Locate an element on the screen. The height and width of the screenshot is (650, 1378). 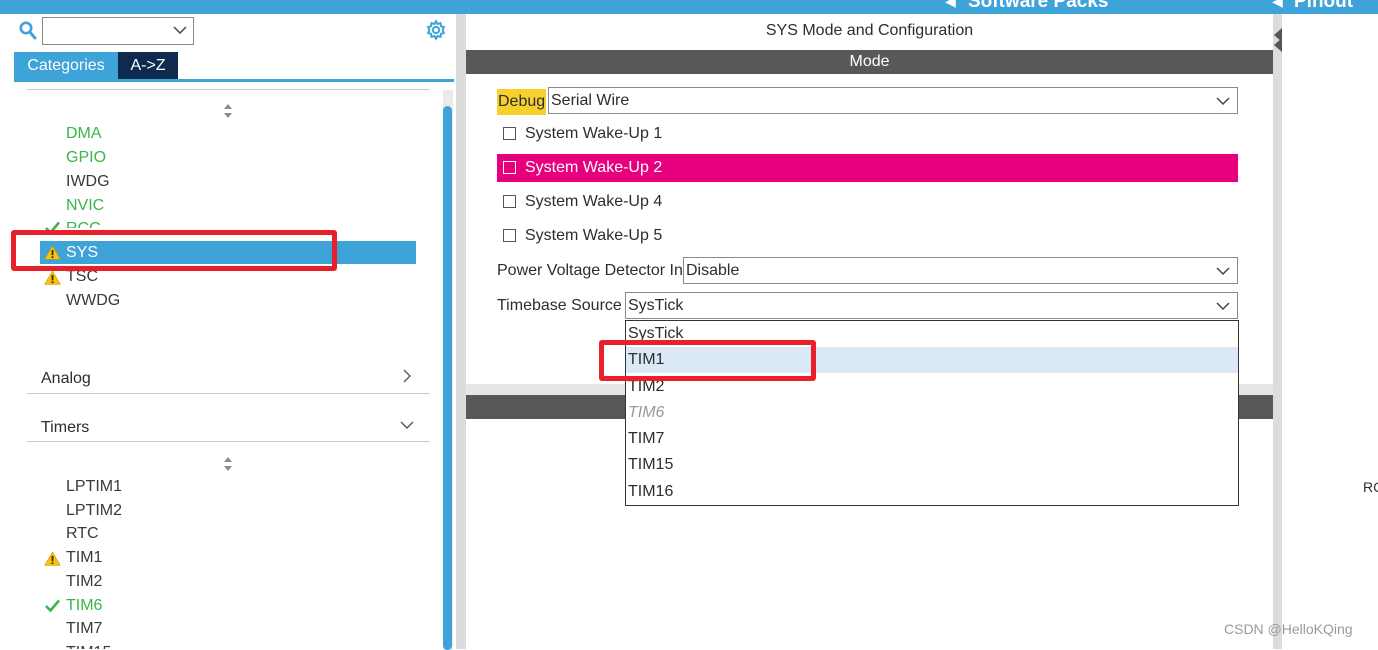
search-input is located at coordinates (118, 31).